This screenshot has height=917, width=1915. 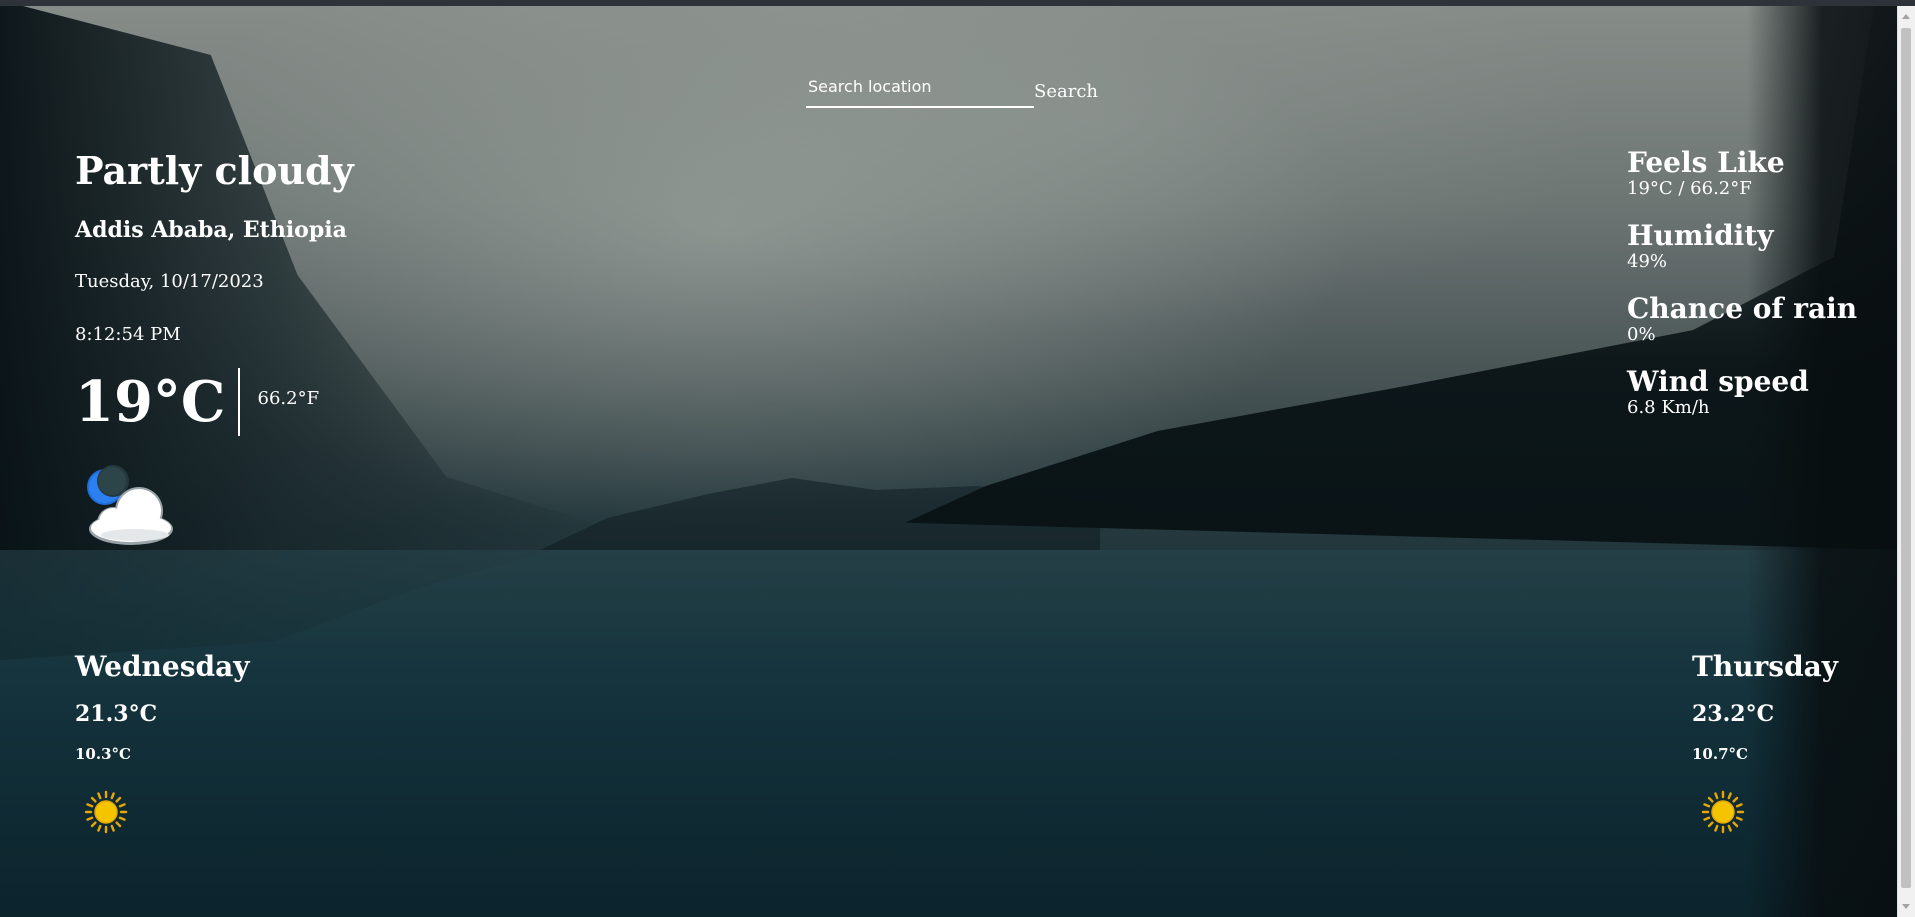 What do you see at coordinates (128, 334) in the screenshot?
I see `current-time: 8:12:54 PM` at bounding box center [128, 334].